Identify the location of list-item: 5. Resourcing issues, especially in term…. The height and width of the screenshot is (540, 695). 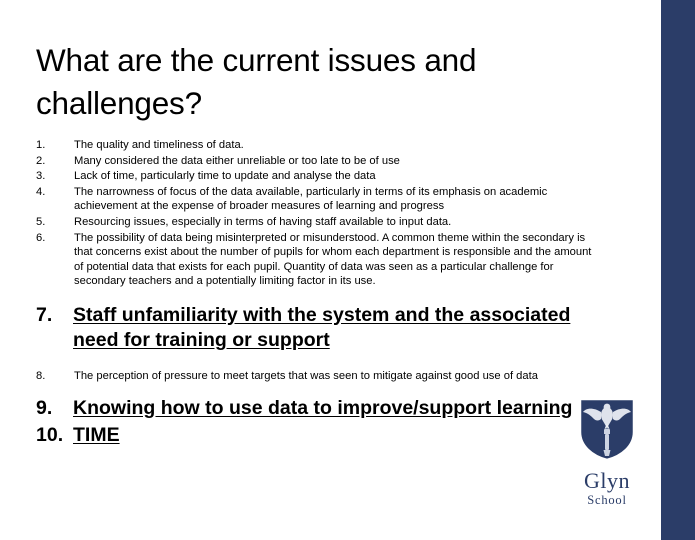
(316, 222).